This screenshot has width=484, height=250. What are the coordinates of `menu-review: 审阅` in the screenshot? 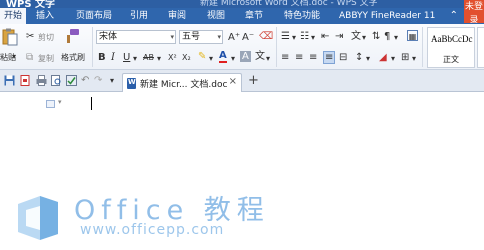 It's located at (177, 16).